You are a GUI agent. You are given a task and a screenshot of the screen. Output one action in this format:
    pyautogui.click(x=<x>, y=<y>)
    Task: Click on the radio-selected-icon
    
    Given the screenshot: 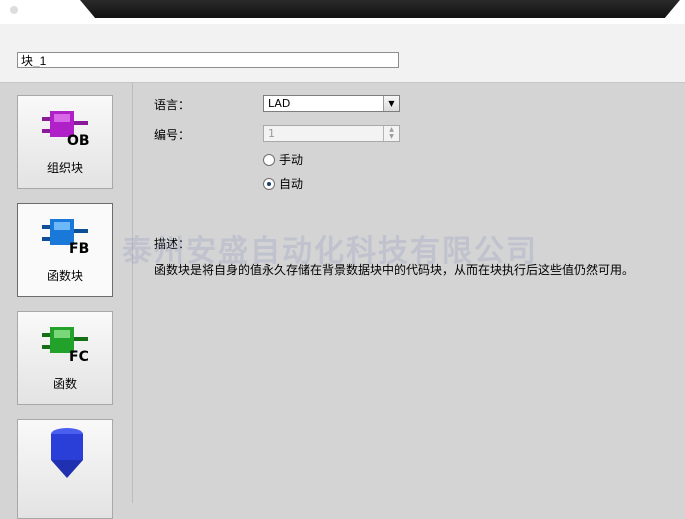 What is the action you would take?
    pyautogui.click(x=269, y=184)
    